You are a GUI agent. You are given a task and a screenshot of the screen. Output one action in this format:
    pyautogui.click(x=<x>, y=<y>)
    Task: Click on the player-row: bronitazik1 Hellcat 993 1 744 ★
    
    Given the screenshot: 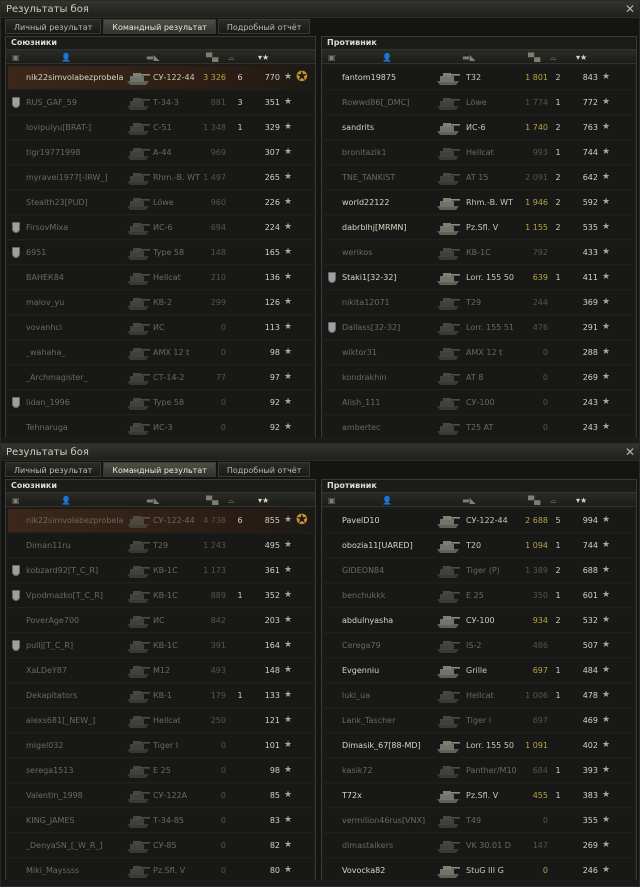 What is the action you would take?
    pyautogui.click(x=479, y=153)
    